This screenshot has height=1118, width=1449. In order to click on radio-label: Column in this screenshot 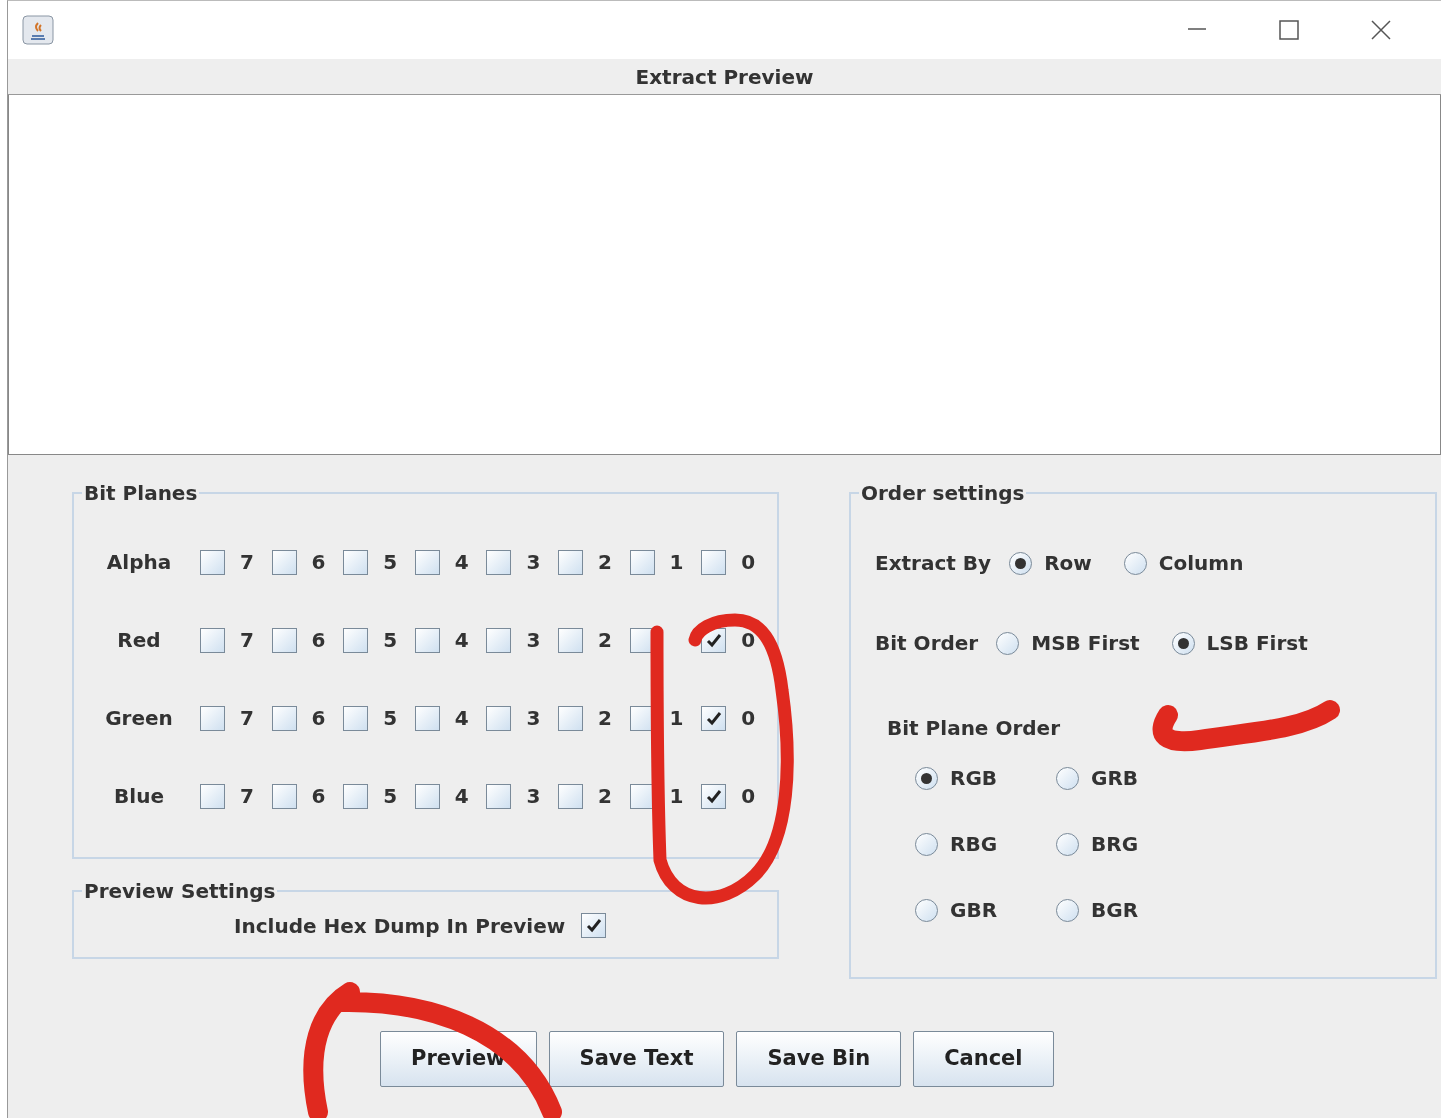, I will do `click(1201, 563)`.